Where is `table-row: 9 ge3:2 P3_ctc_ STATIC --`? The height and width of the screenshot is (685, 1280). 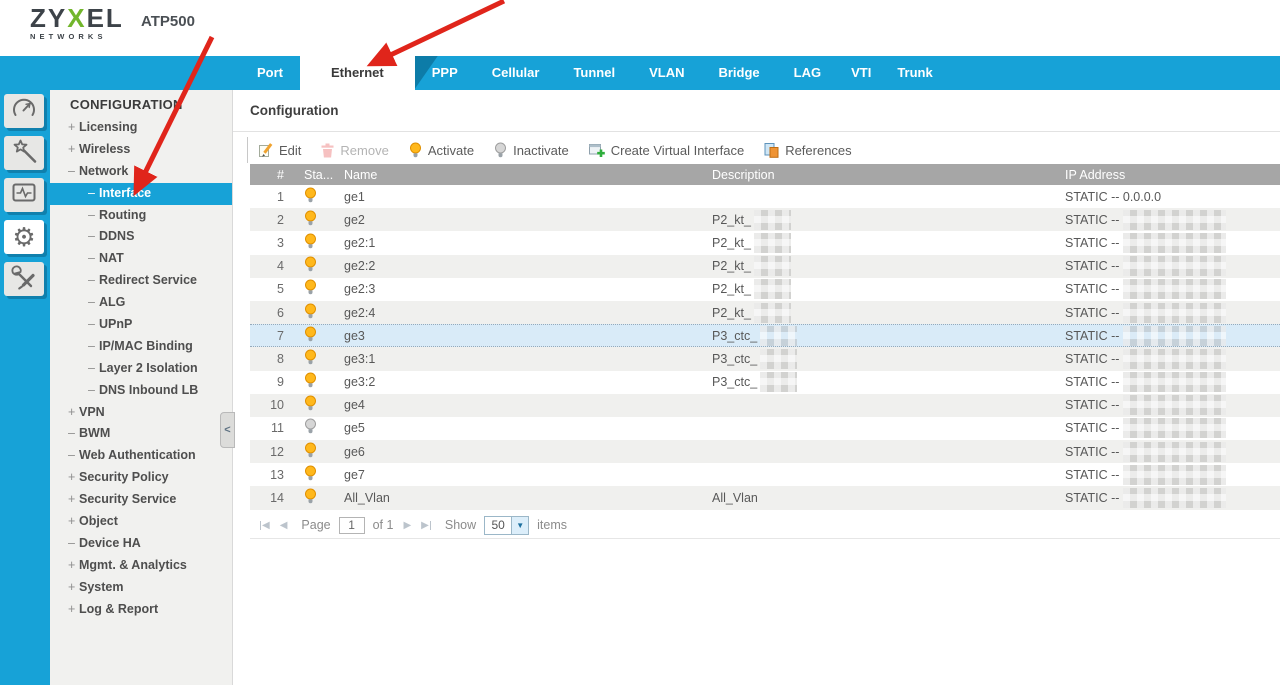 table-row: 9 ge3:2 P3_ctc_ STATIC -- is located at coordinates (765, 382).